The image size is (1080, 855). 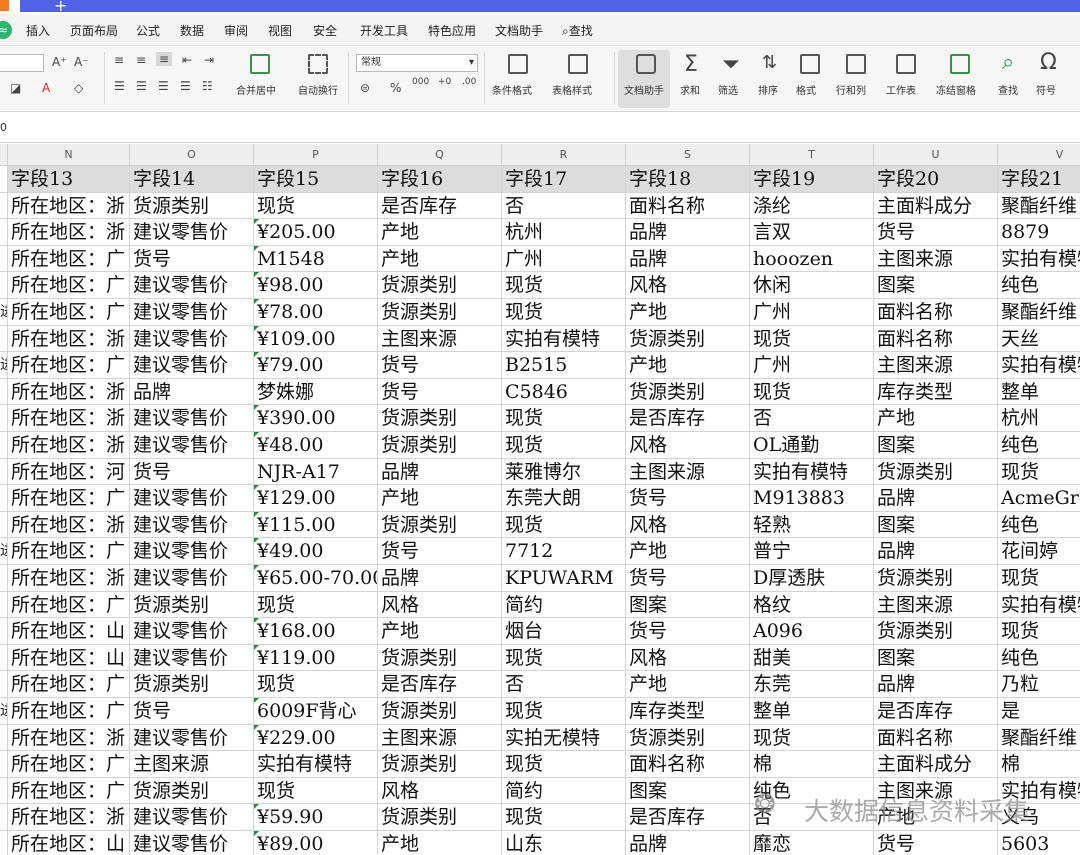 I want to click on column-header: V, so click(x=1039, y=155).